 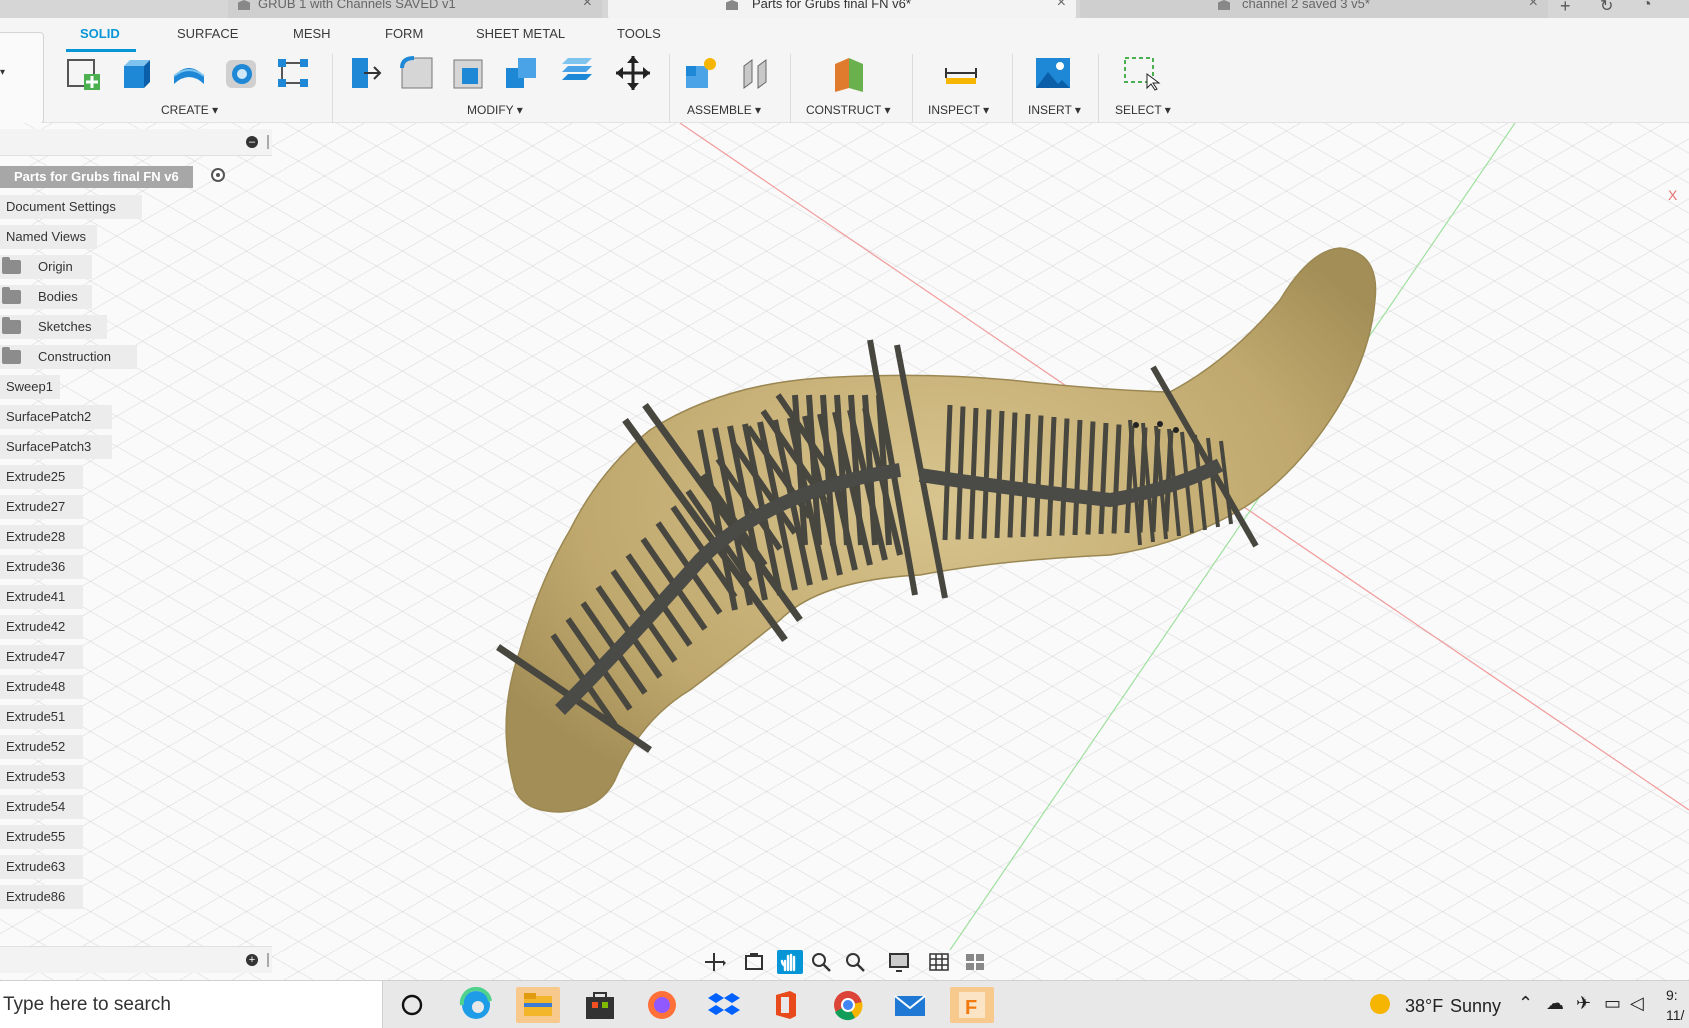 I want to click on assemble-menu: ASSEMBLE ▾, so click(x=724, y=110).